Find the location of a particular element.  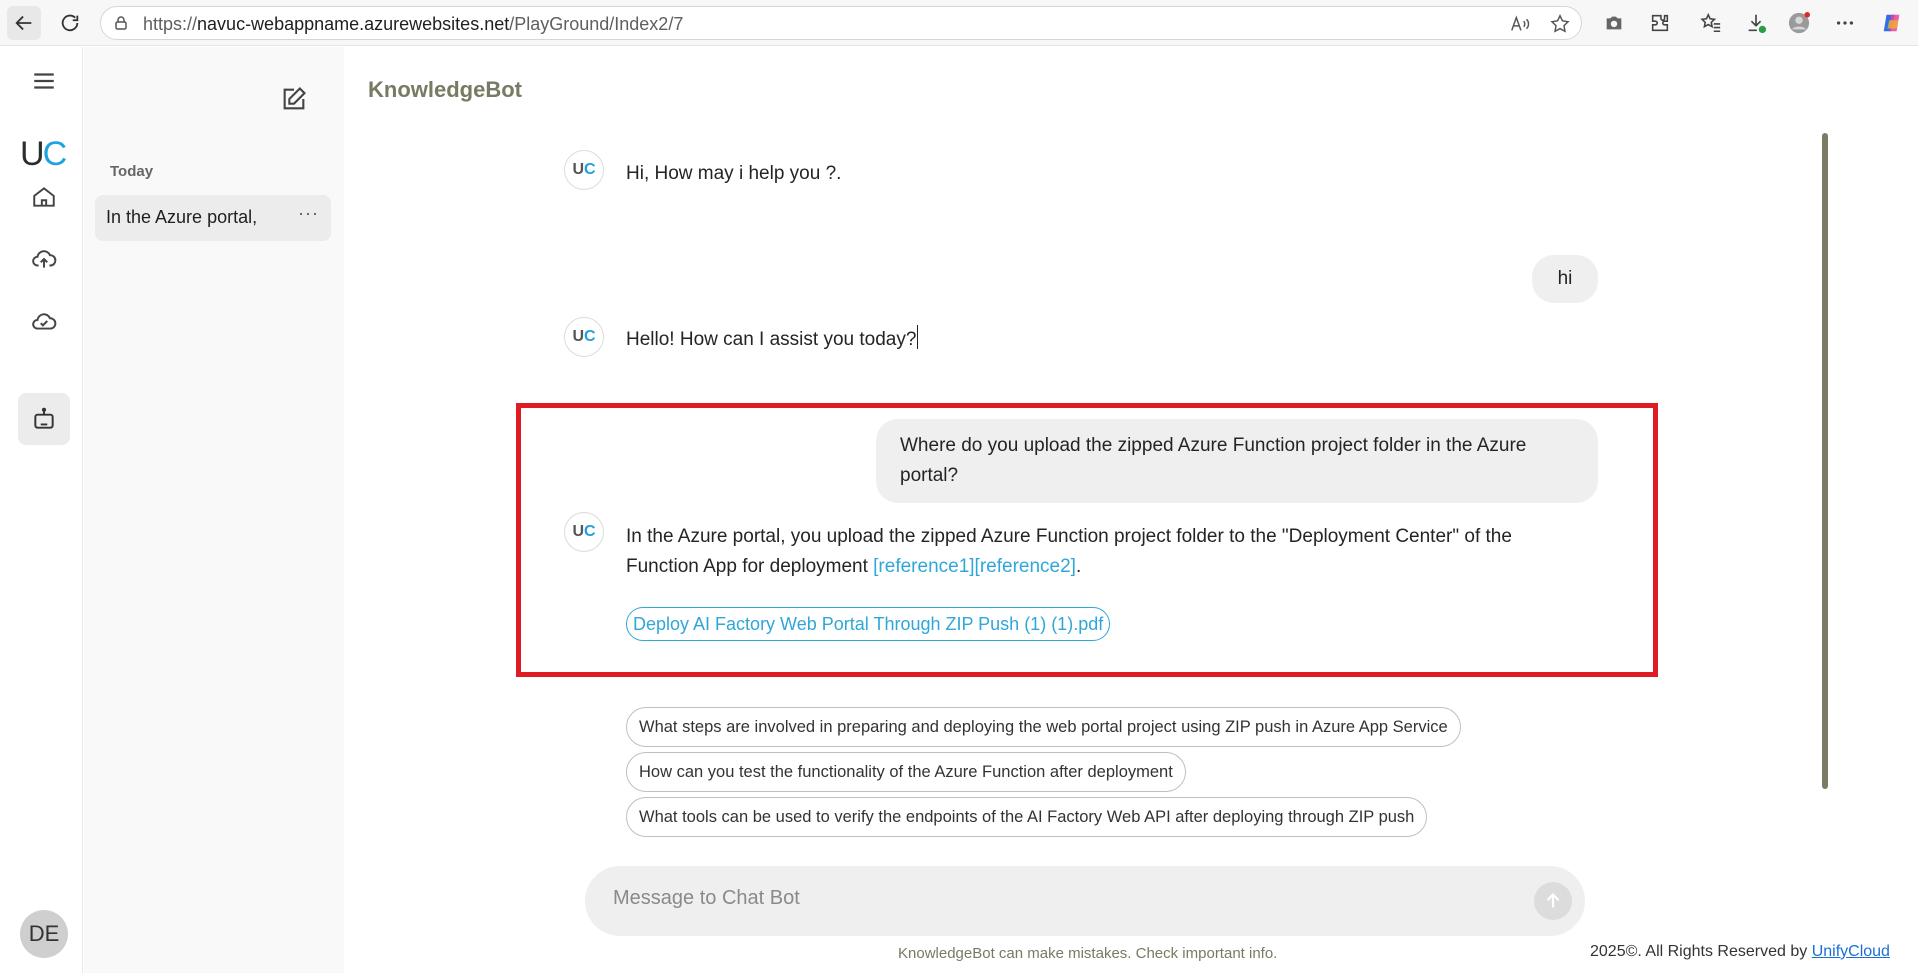

profile-icon is located at coordinates (1799, 23).